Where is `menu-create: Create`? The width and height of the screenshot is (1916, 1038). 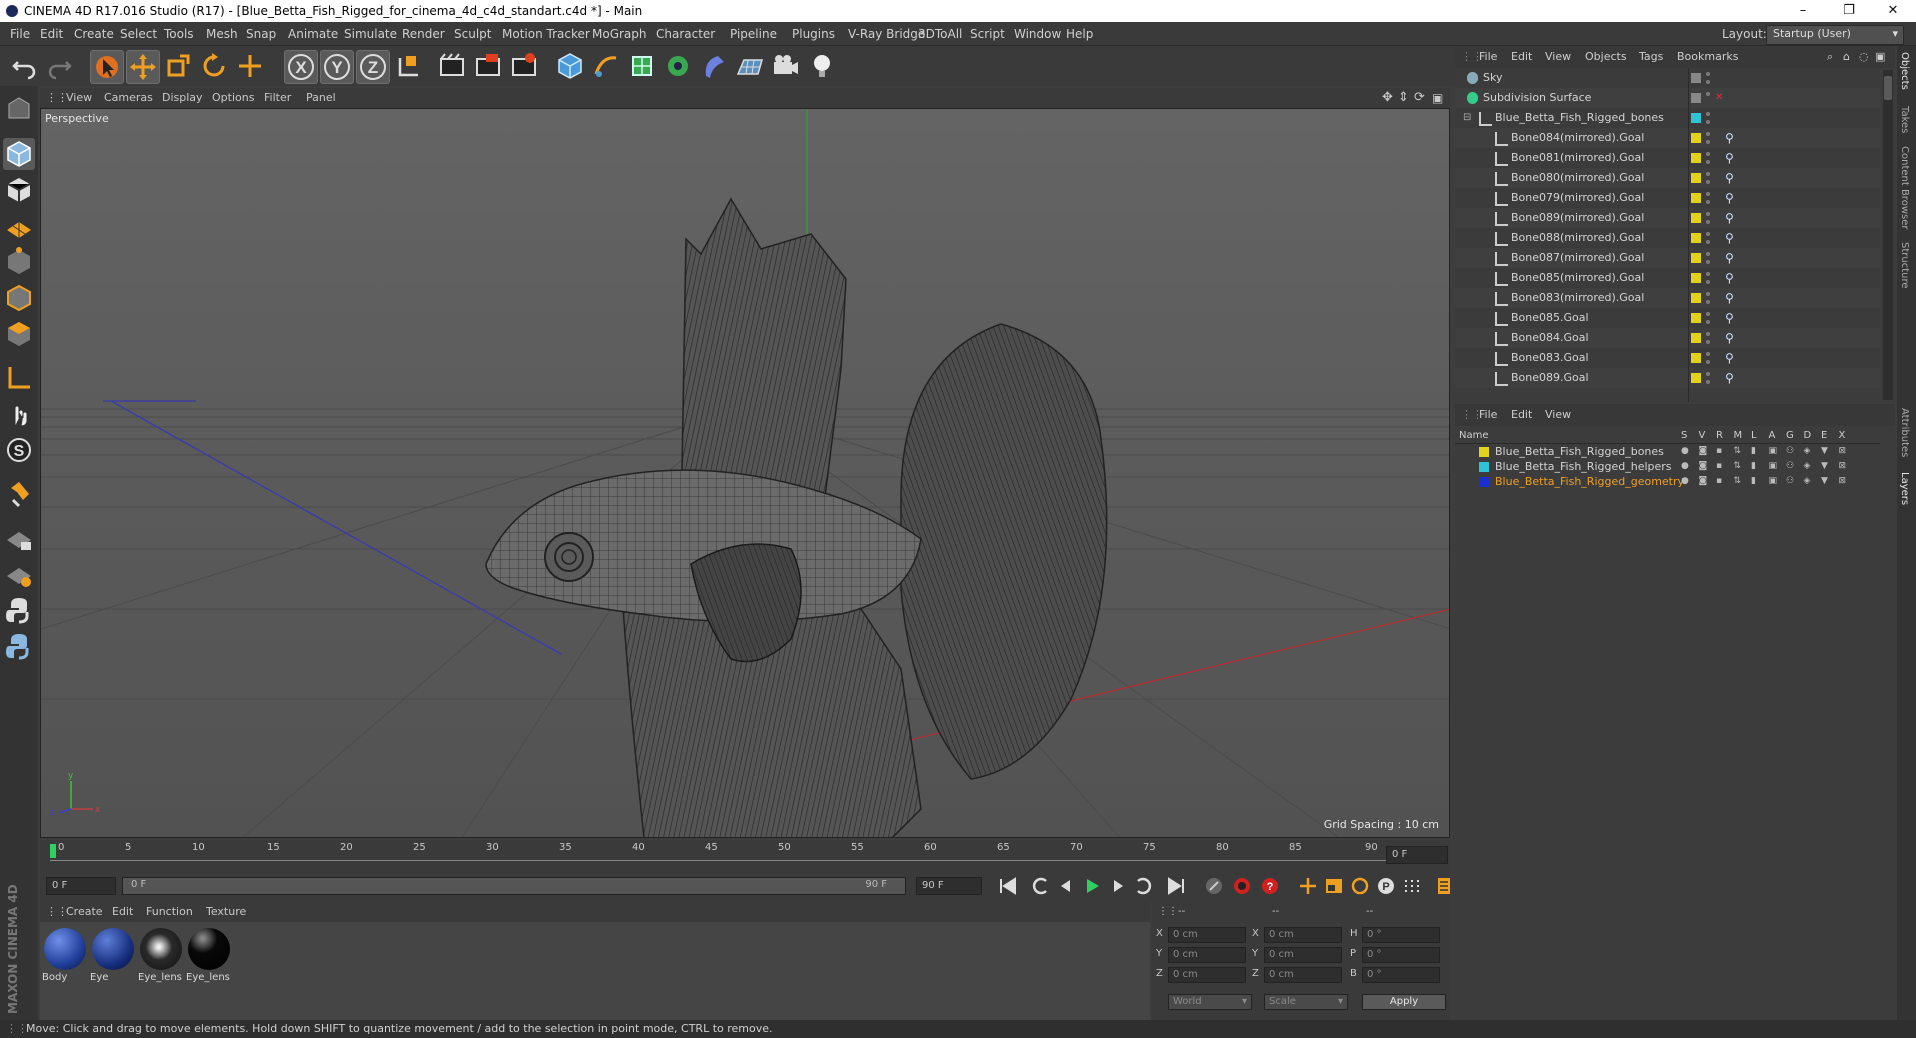 menu-create: Create is located at coordinates (94, 34).